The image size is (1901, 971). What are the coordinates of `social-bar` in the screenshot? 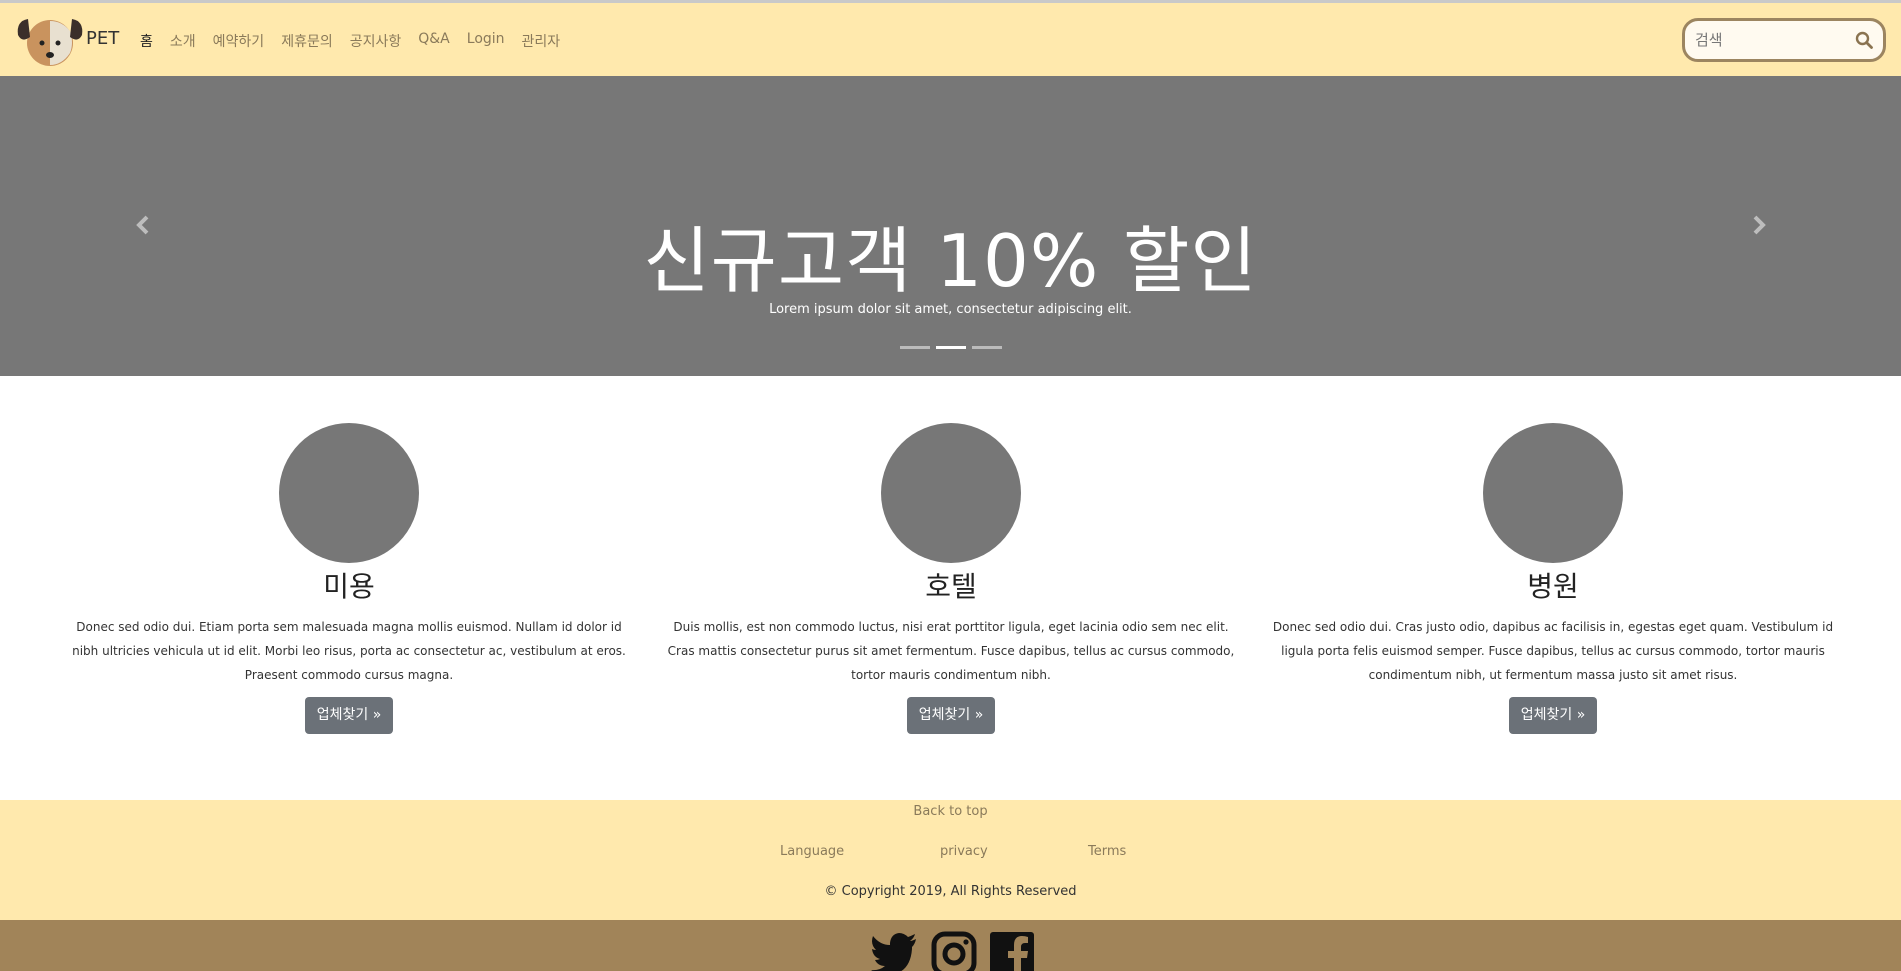 It's located at (950, 945).